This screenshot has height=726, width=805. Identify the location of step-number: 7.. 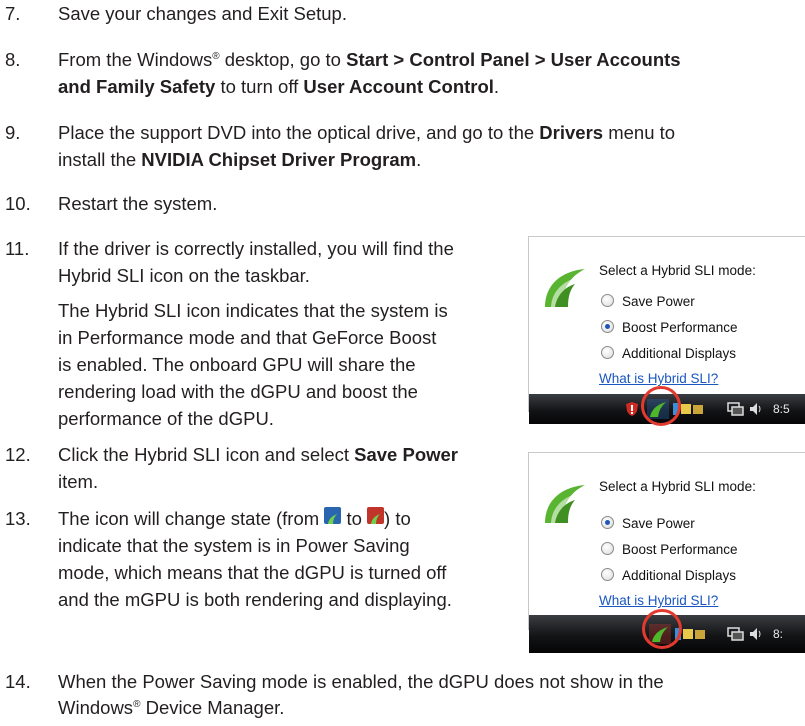
(13, 13).